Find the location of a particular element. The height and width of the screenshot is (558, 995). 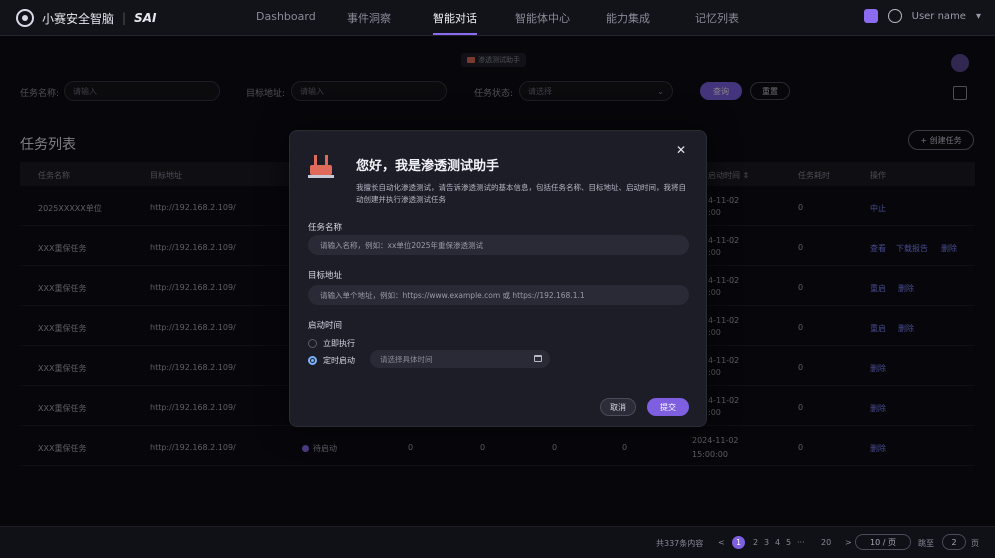

task-name-label: 任务名称 is located at coordinates (325, 228).